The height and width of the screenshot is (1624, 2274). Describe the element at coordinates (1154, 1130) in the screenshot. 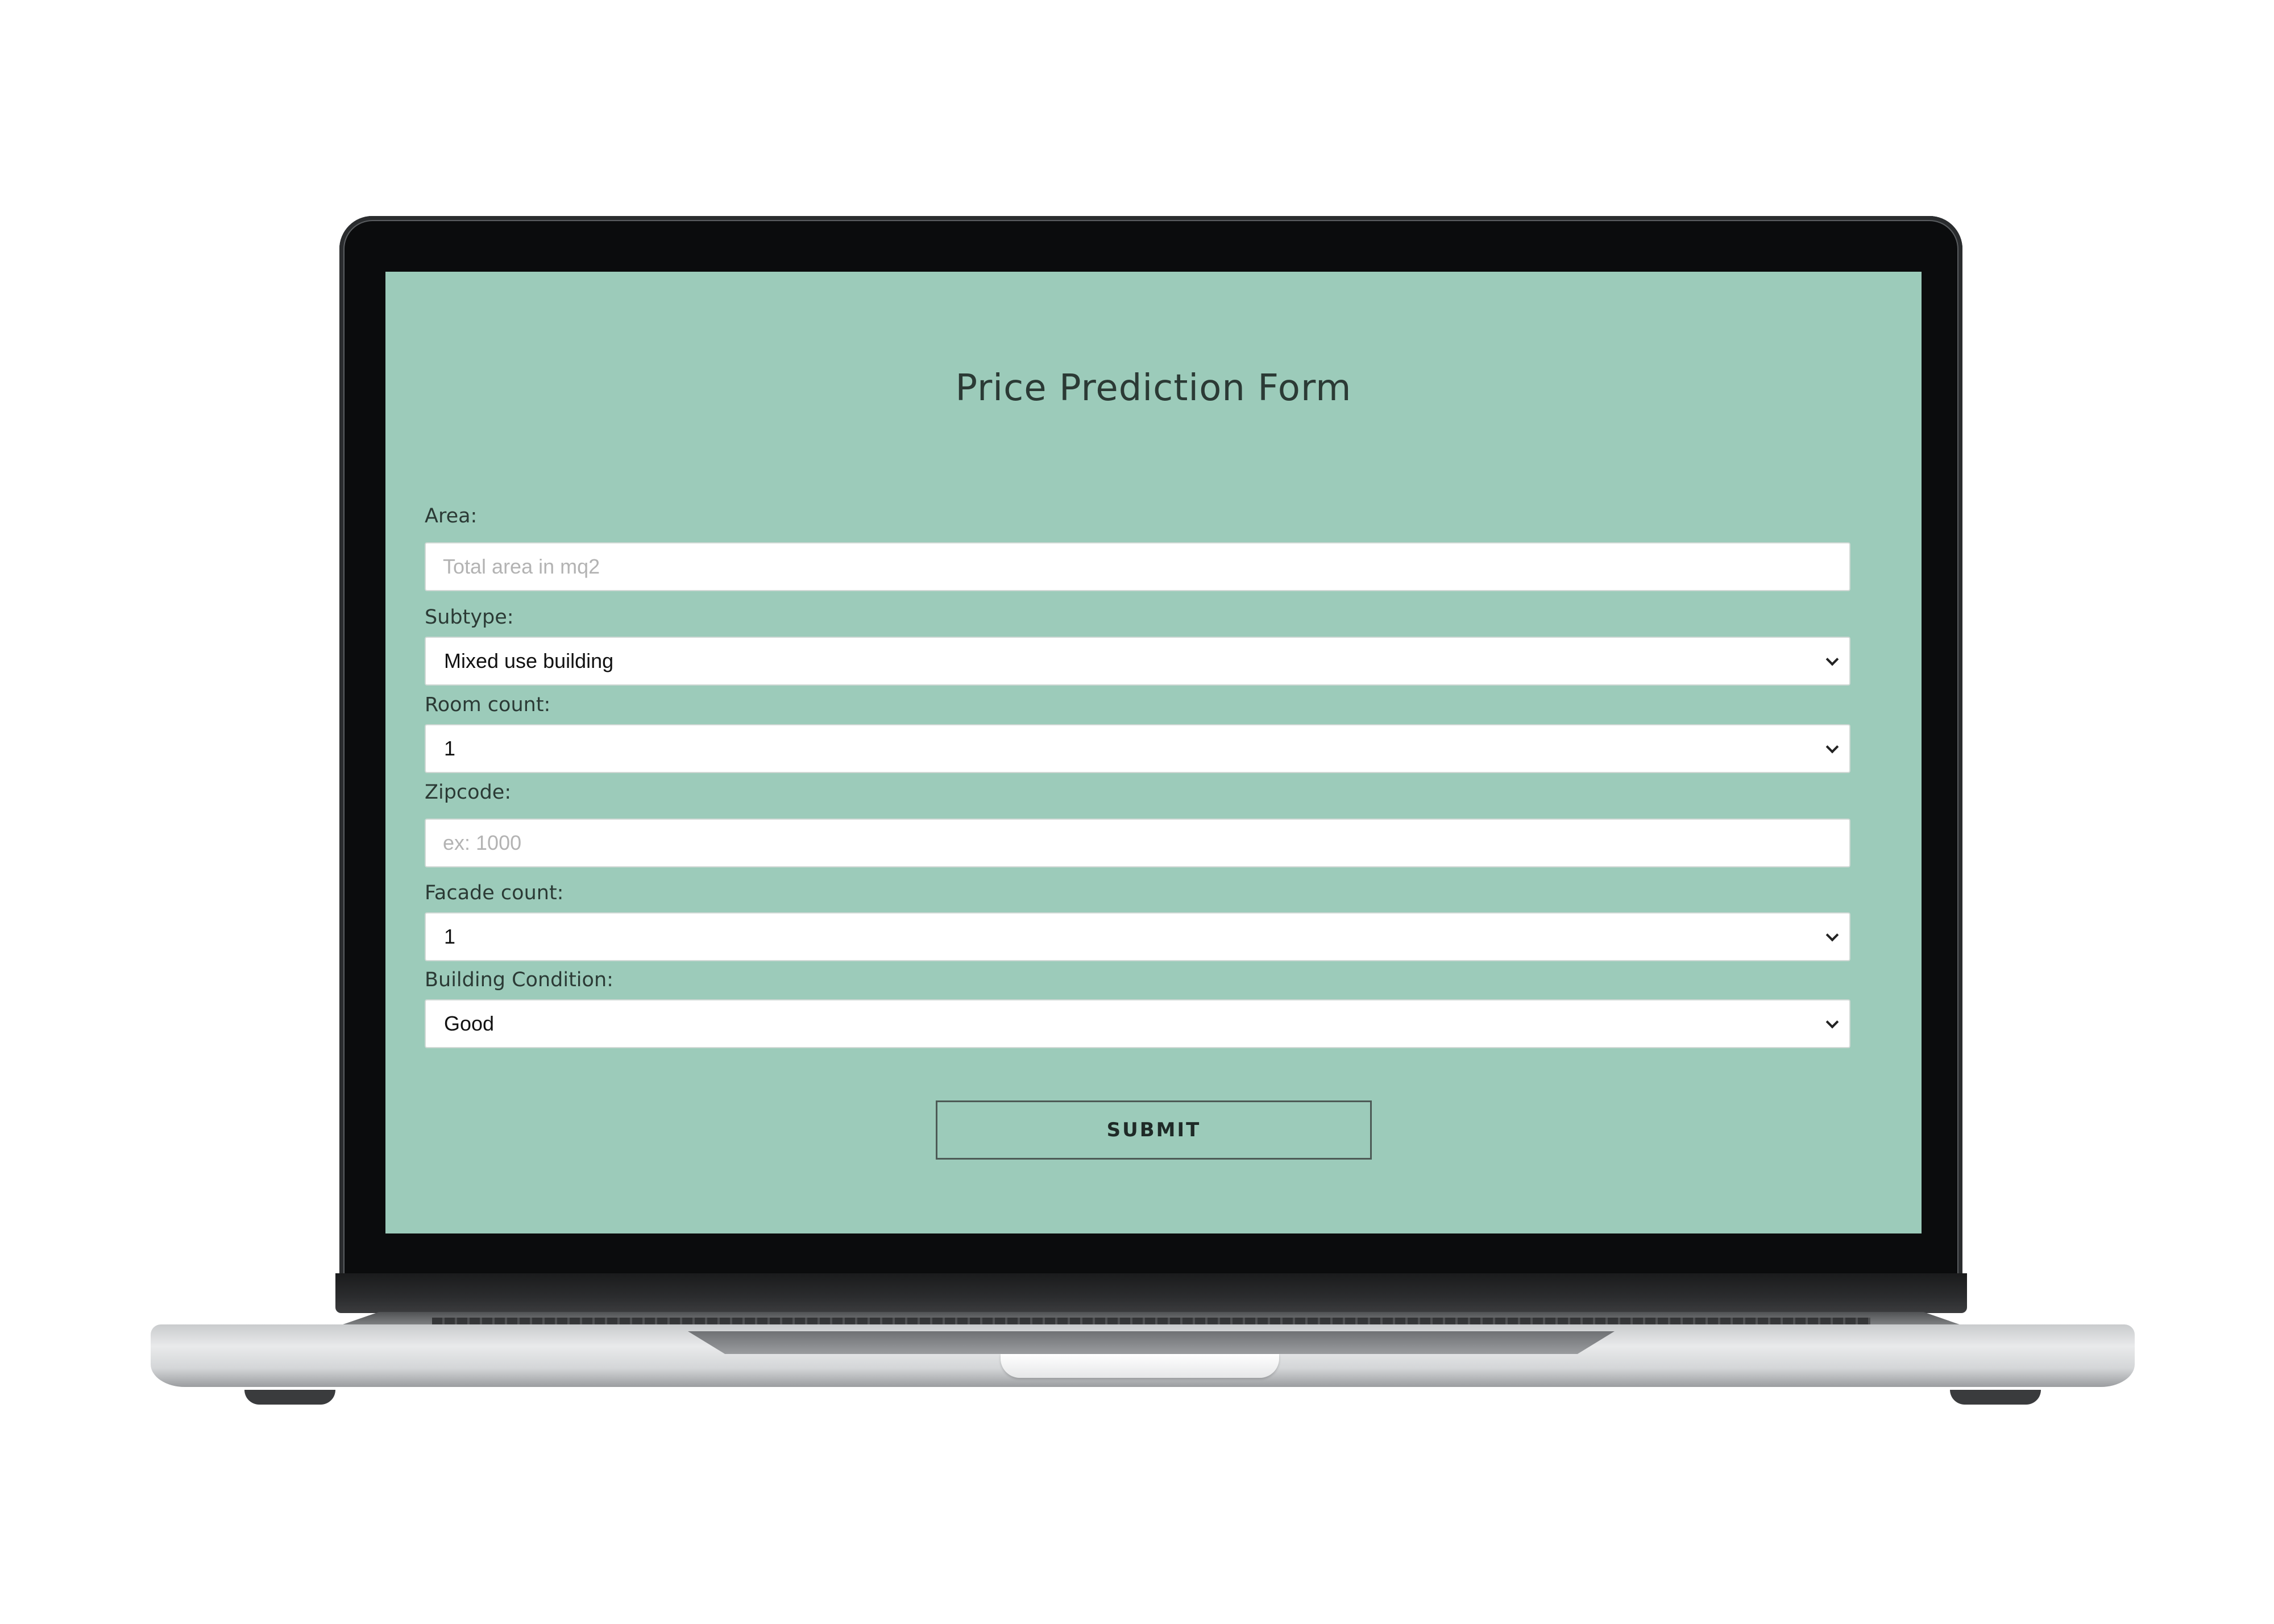

I see `submit-button: SUBMIT` at that location.